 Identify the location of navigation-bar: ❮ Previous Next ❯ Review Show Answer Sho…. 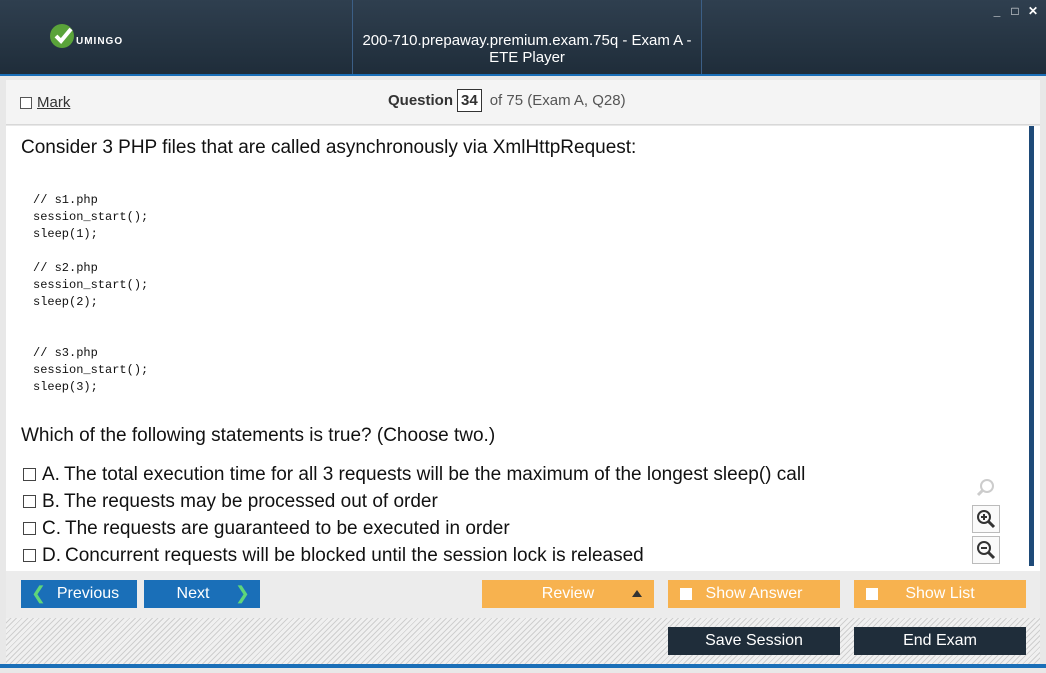
(523, 594).